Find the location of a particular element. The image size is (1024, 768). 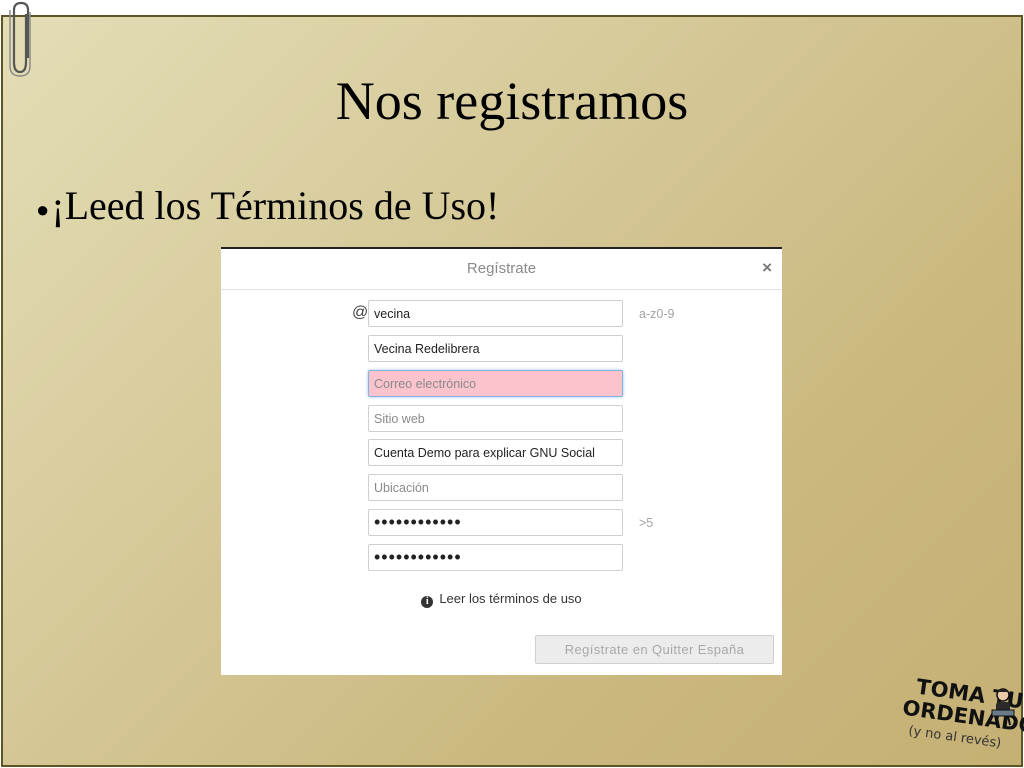

nickname-hint: a-z0-9 is located at coordinates (657, 314).